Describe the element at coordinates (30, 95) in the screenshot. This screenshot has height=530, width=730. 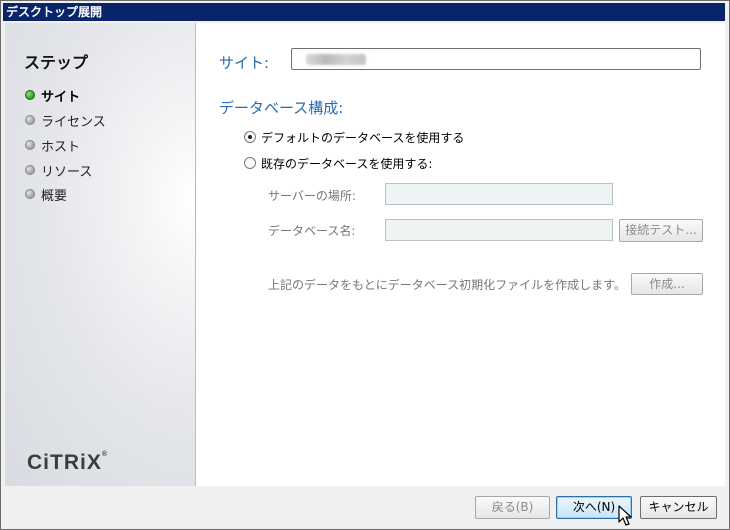
I see `active-step-icon` at that location.